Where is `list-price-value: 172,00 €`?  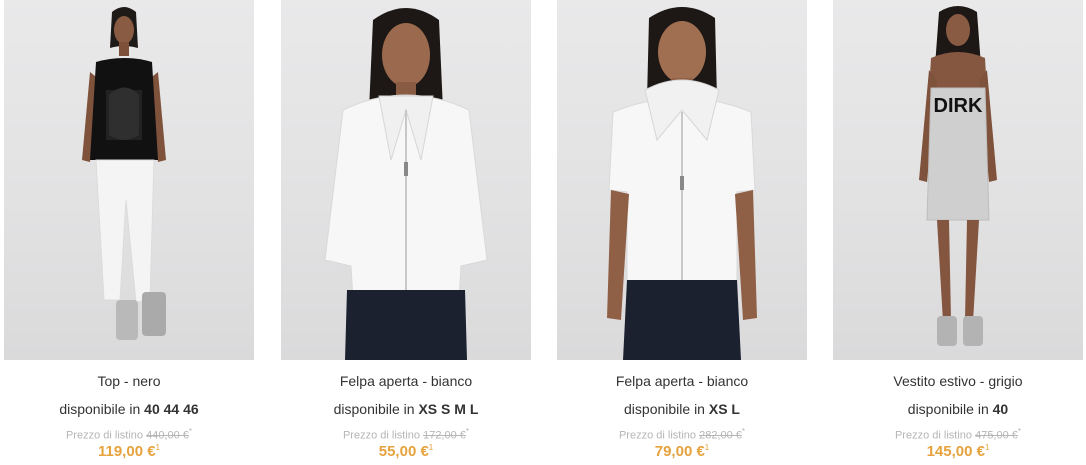 list-price-value: 172,00 € is located at coordinates (444, 435).